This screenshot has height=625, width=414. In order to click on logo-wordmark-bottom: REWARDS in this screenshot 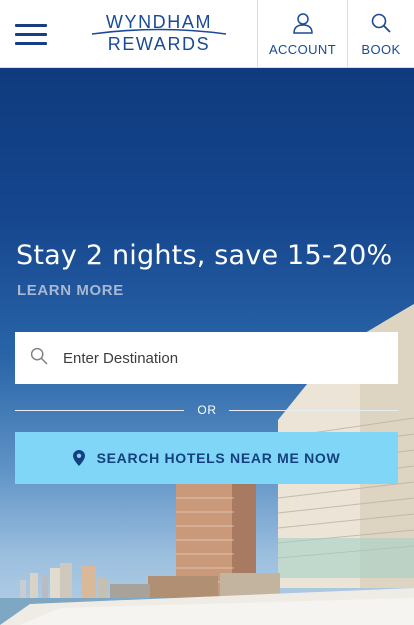, I will do `click(159, 44)`.